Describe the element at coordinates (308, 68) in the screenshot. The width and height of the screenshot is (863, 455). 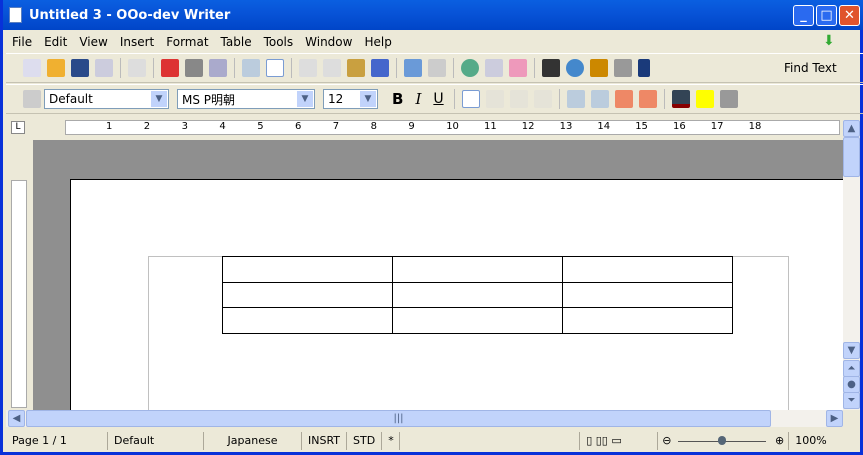
I see `cut-icon` at that location.